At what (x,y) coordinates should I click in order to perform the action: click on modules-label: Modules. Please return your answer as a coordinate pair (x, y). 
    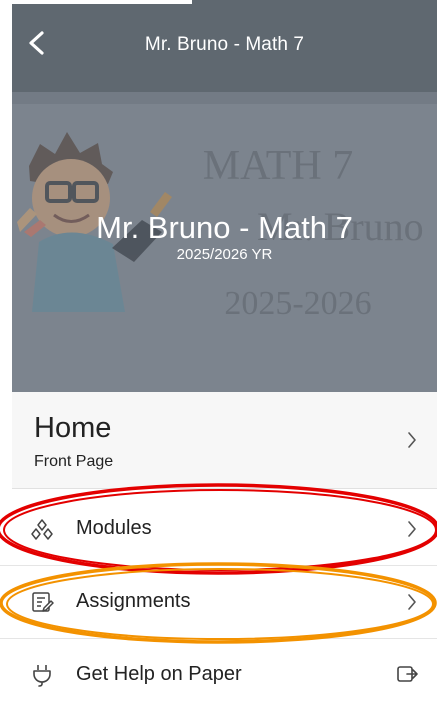
    Looking at the image, I should click on (114, 528).